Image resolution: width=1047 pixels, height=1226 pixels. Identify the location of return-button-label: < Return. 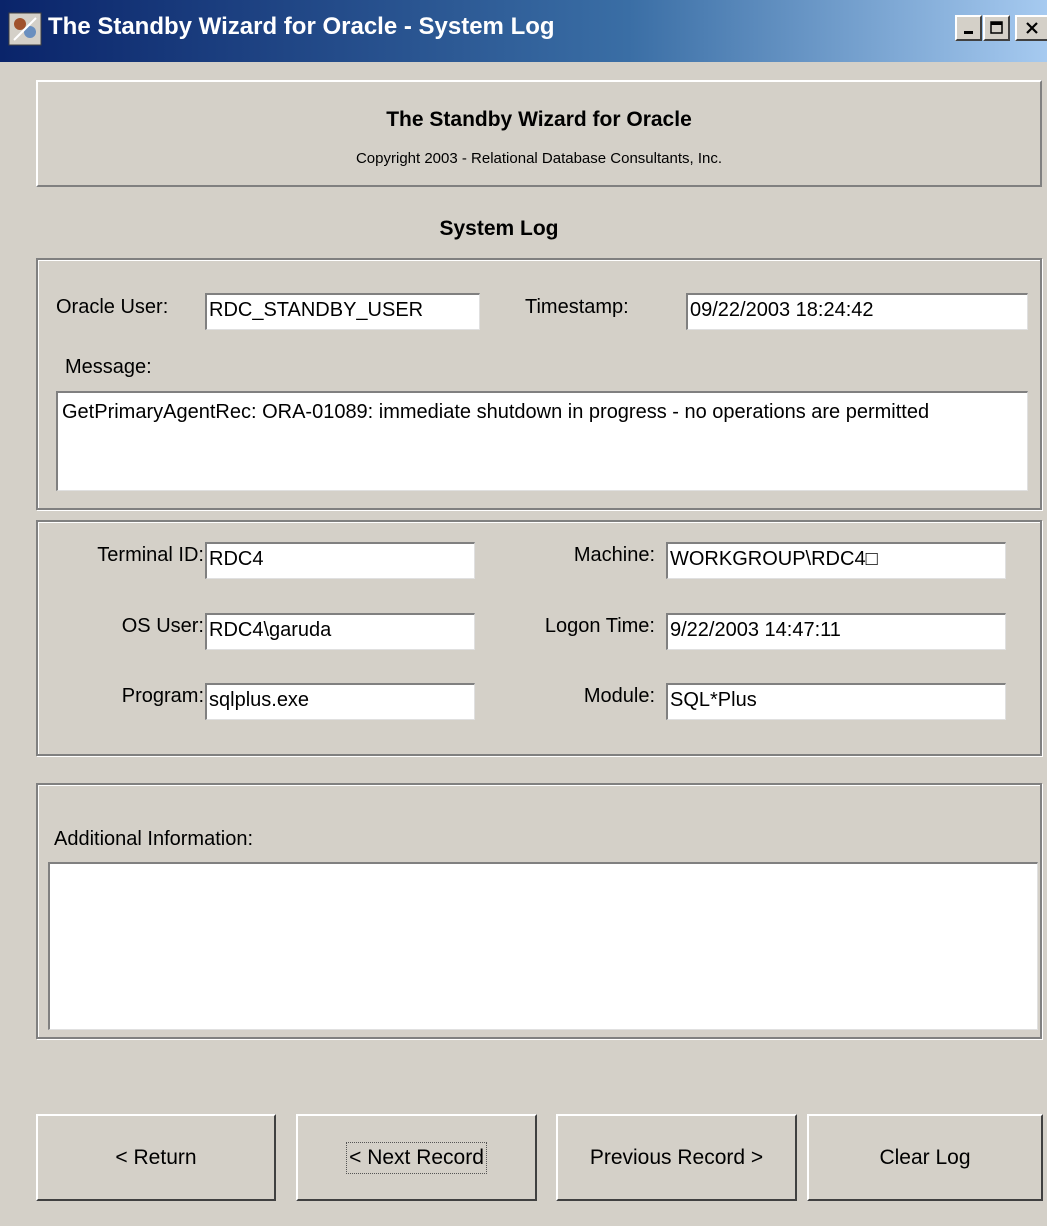
(156, 1157).